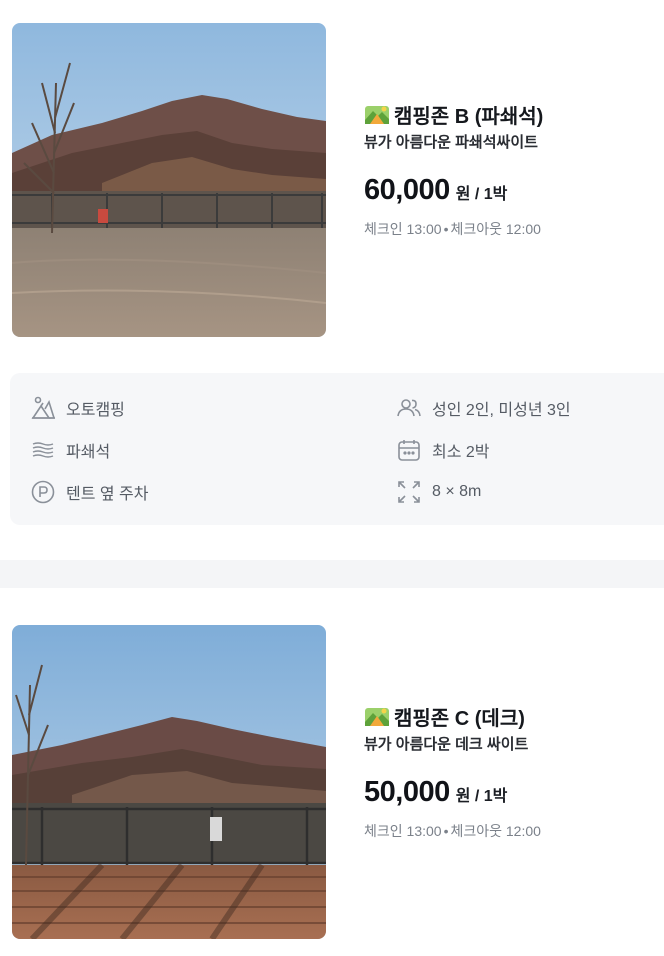 The height and width of the screenshot is (956, 664). I want to click on calendar-icon, so click(409, 450).